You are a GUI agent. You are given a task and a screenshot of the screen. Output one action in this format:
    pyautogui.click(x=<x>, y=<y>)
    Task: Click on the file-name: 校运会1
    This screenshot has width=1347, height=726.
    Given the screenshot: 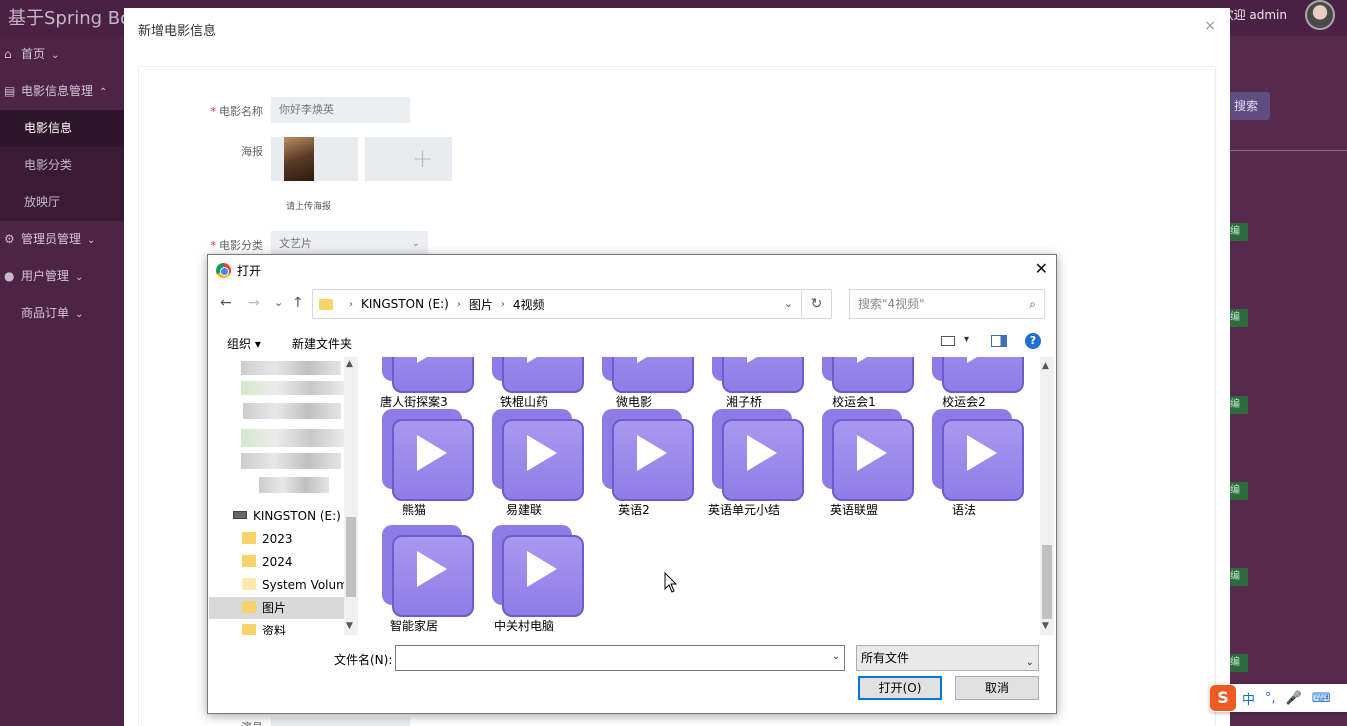 What is the action you would take?
    pyautogui.click(x=854, y=402)
    